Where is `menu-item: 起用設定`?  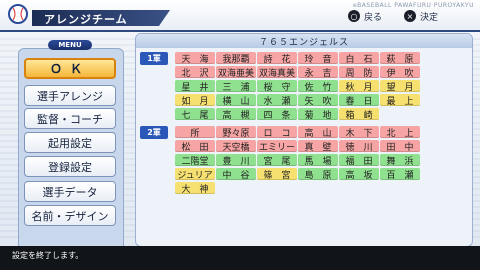 menu-item: 起用設定 is located at coordinates (70, 142).